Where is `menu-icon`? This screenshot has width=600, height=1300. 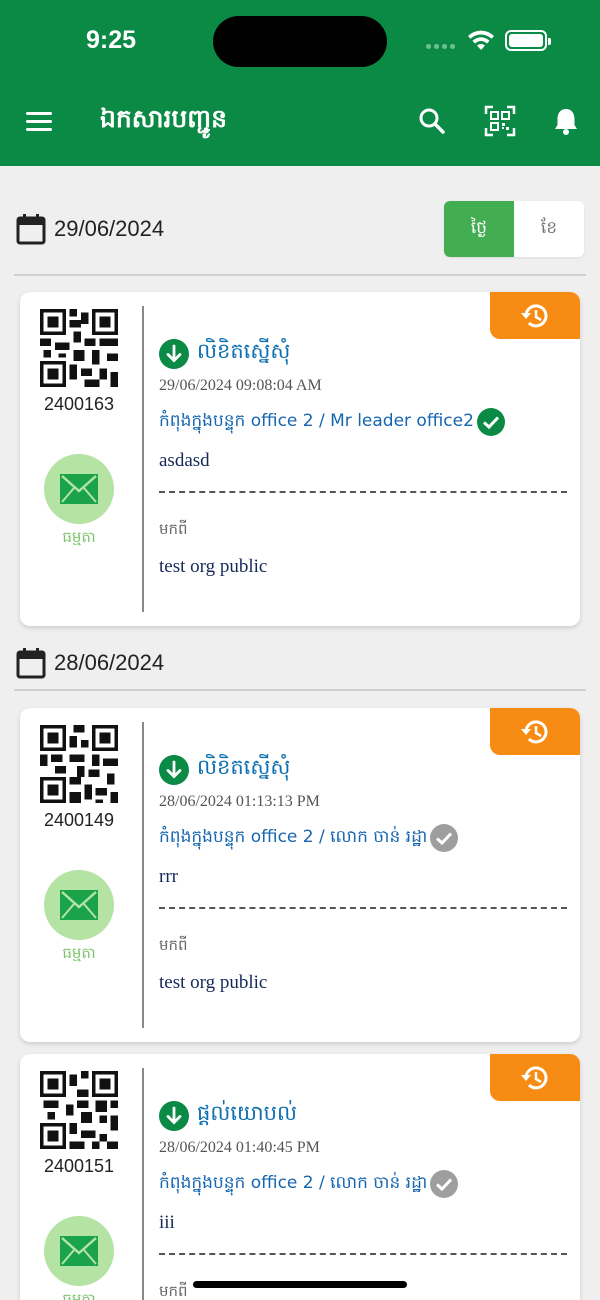
menu-icon is located at coordinates (40, 121).